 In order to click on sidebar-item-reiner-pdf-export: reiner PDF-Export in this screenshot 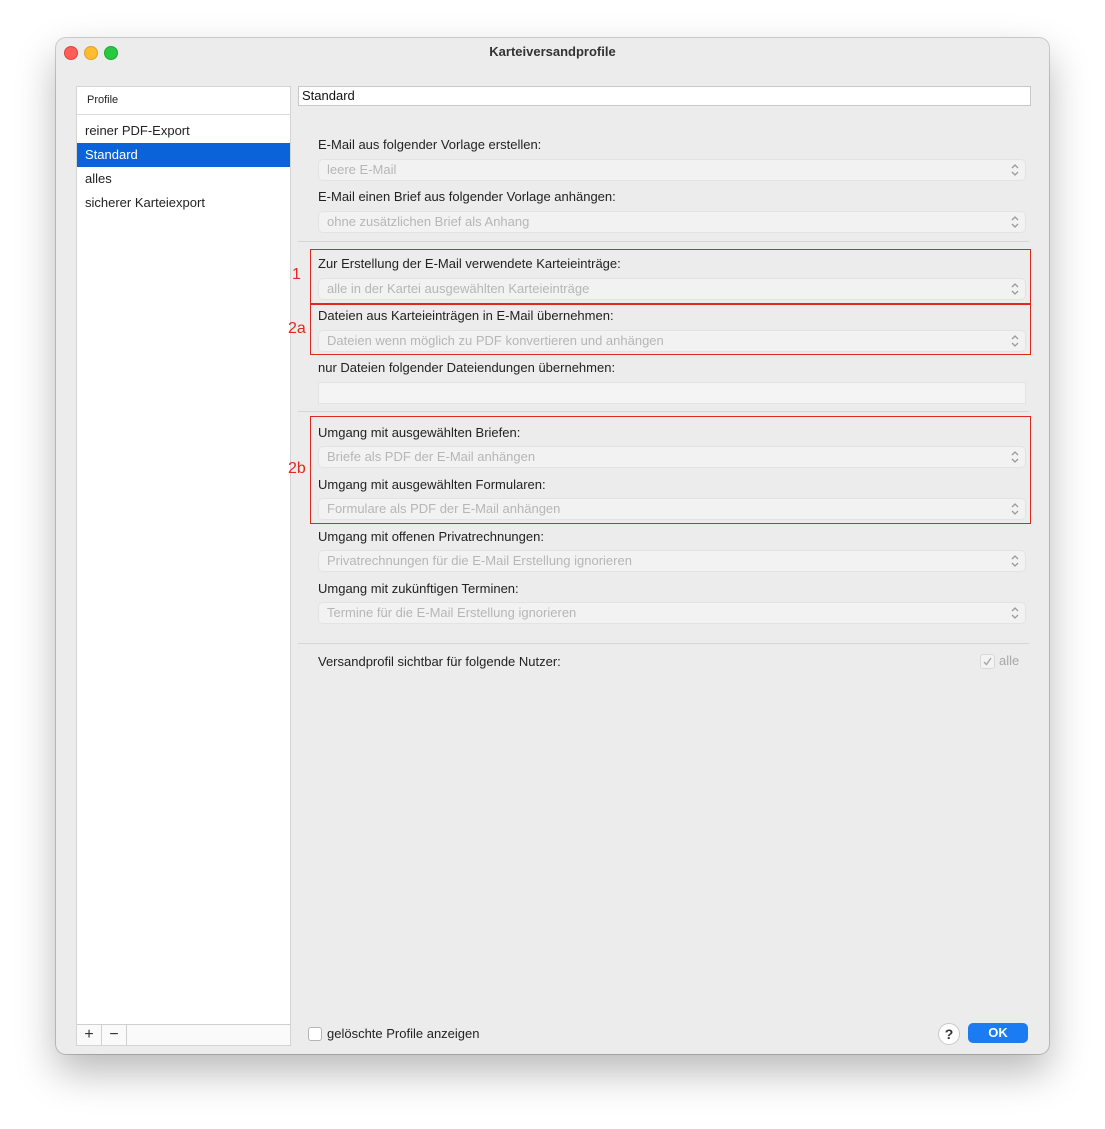, I will do `click(183, 131)`.